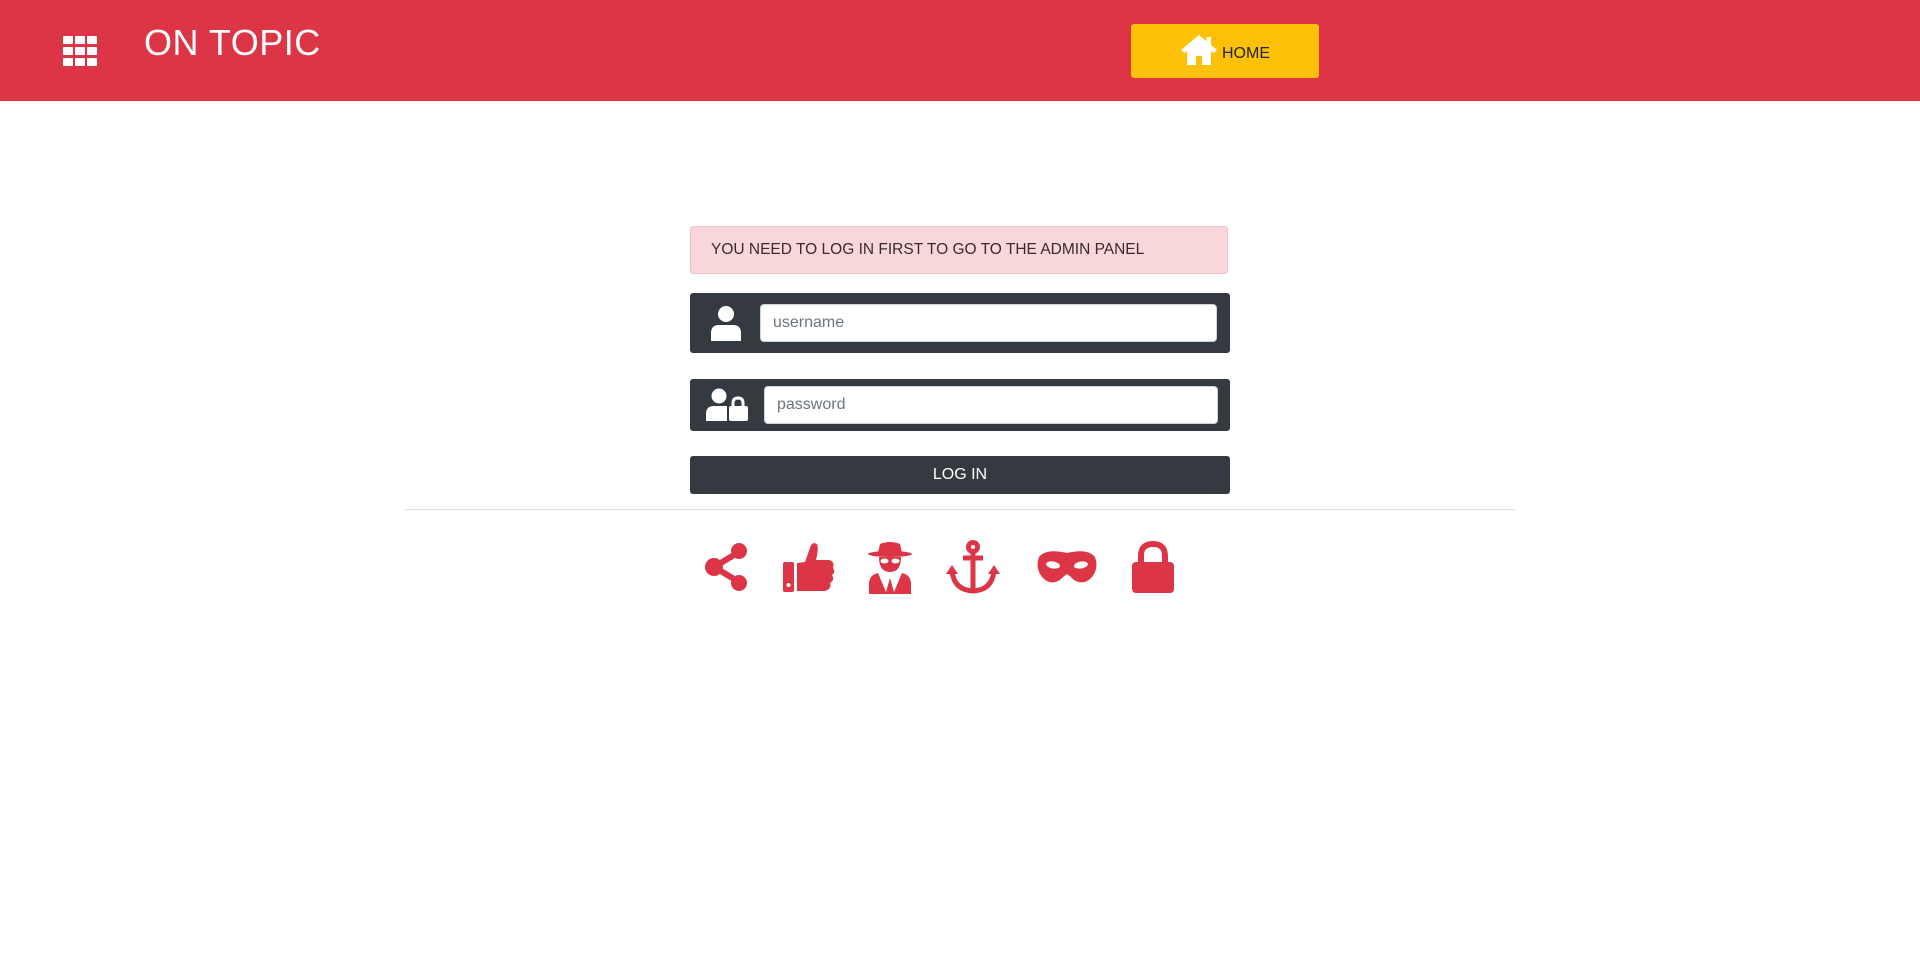  I want to click on mask-icon, so click(1067, 567).